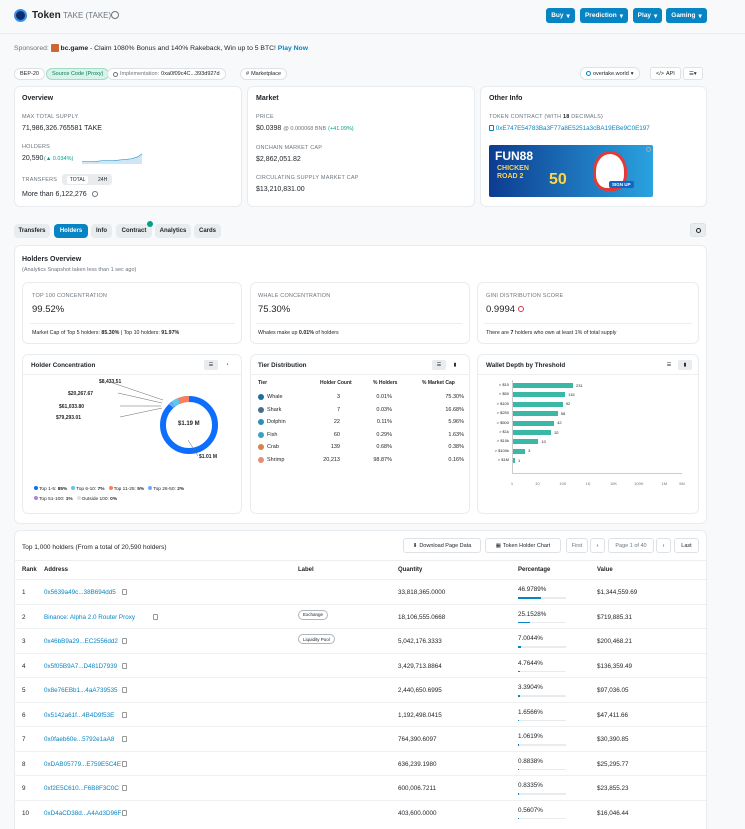 This screenshot has width=745, height=829. What do you see at coordinates (455, 365) in the screenshot?
I see `tier-chart-button: ▮` at bounding box center [455, 365].